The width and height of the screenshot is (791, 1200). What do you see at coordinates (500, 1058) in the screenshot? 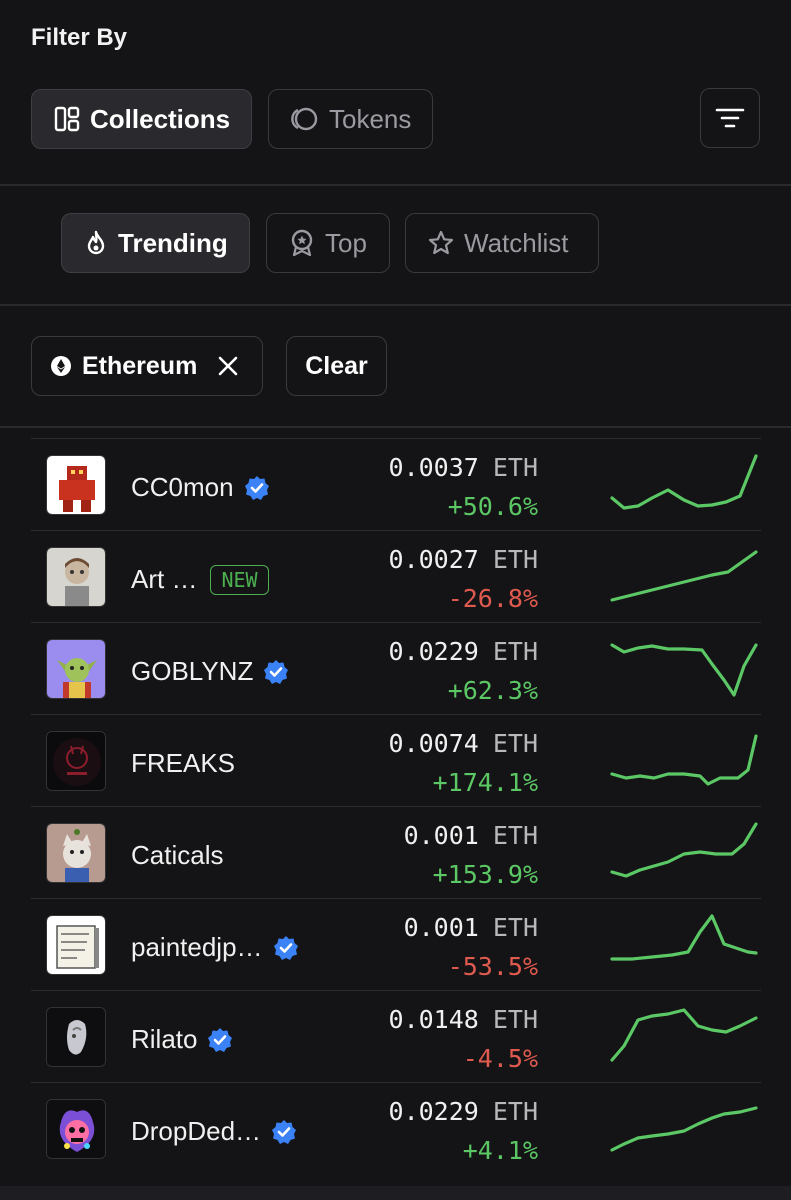
I see `price-change: -4.5%` at bounding box center [500, 1058].